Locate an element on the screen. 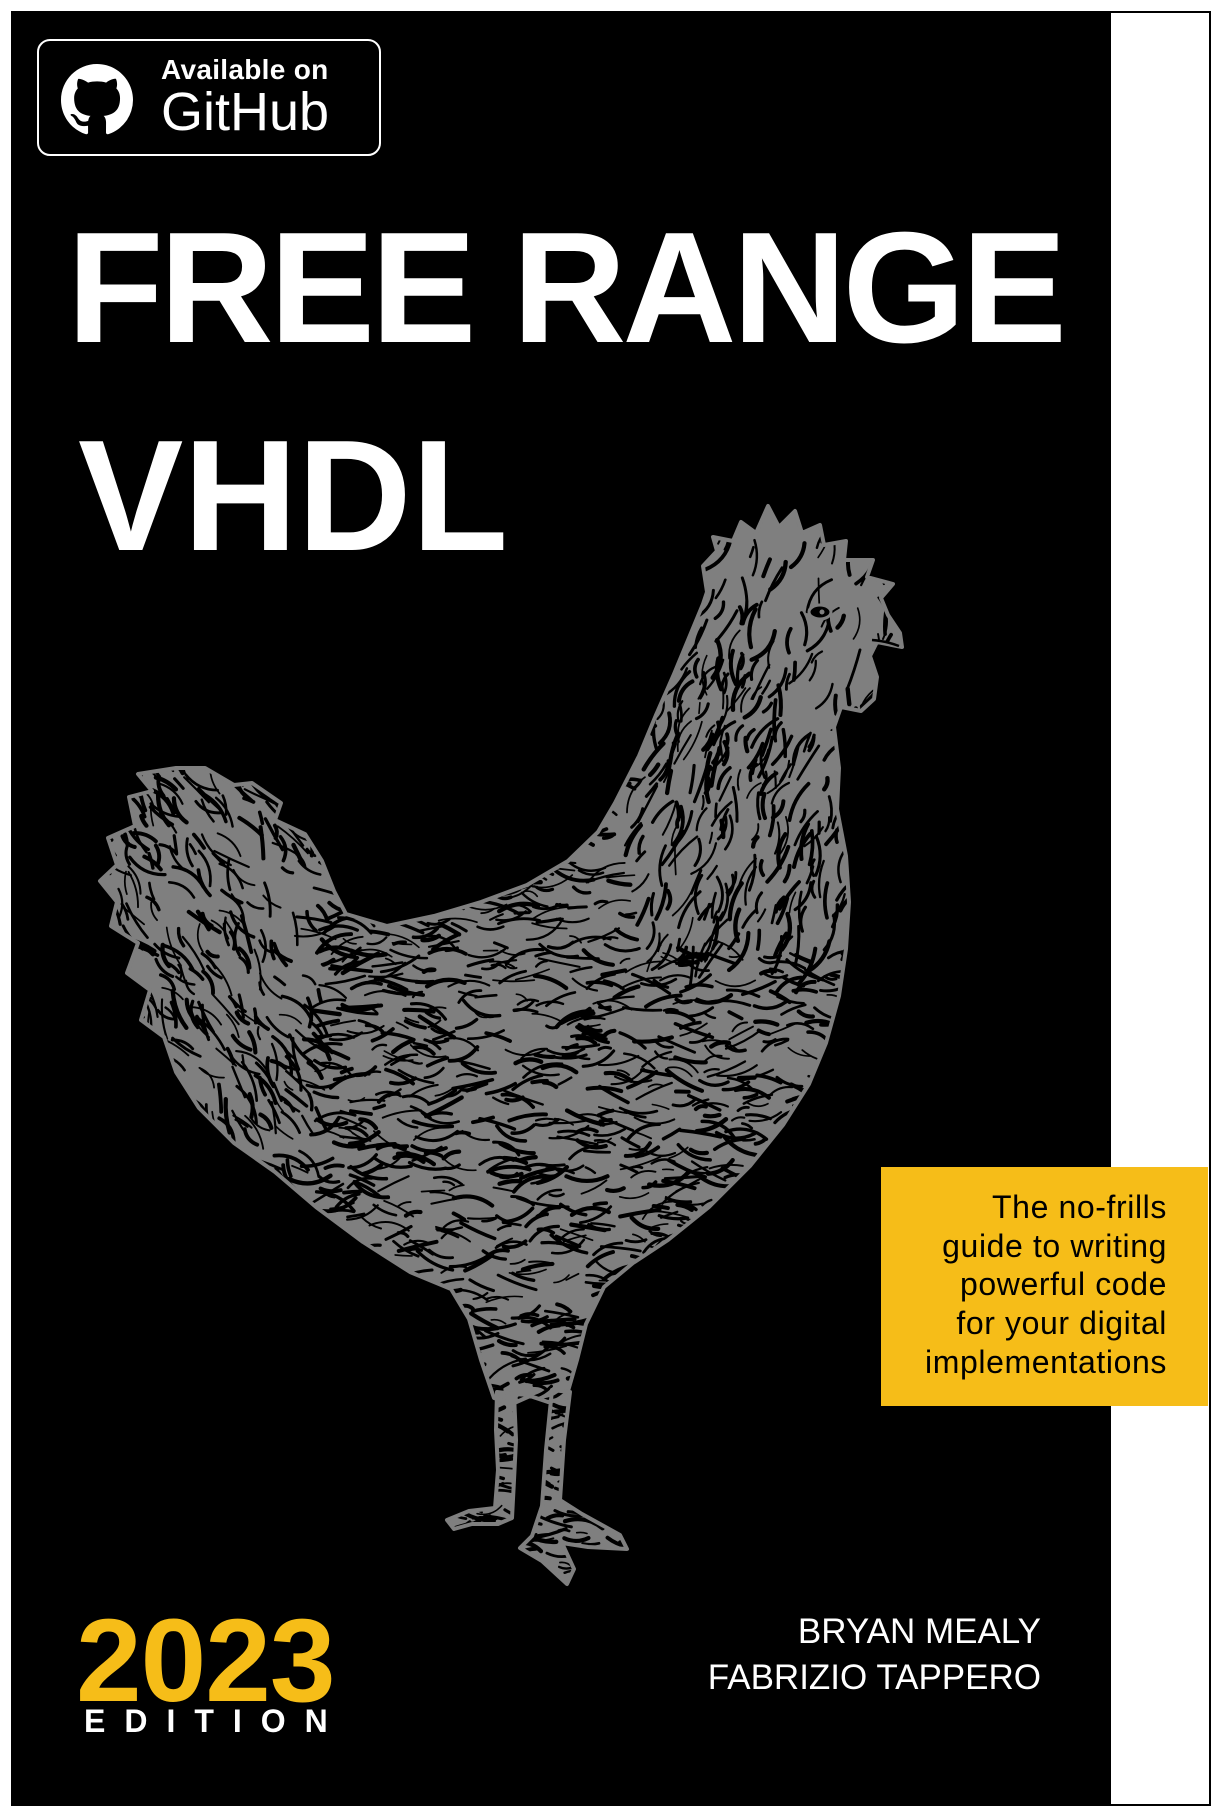 The height and width of the screenshot is (1820, 1225). book-title-line-1: FREE RANGE is located at coordinates (567, 288).